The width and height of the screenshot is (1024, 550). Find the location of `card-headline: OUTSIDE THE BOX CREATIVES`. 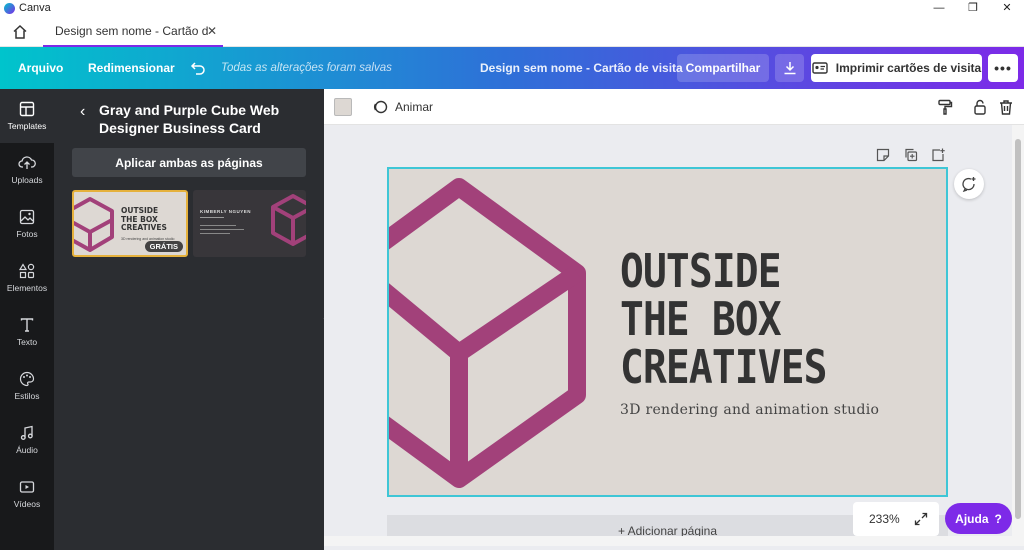

card-headline: OUTSIDE THE BOX CREATIVES is located at coordinates (723, 319).